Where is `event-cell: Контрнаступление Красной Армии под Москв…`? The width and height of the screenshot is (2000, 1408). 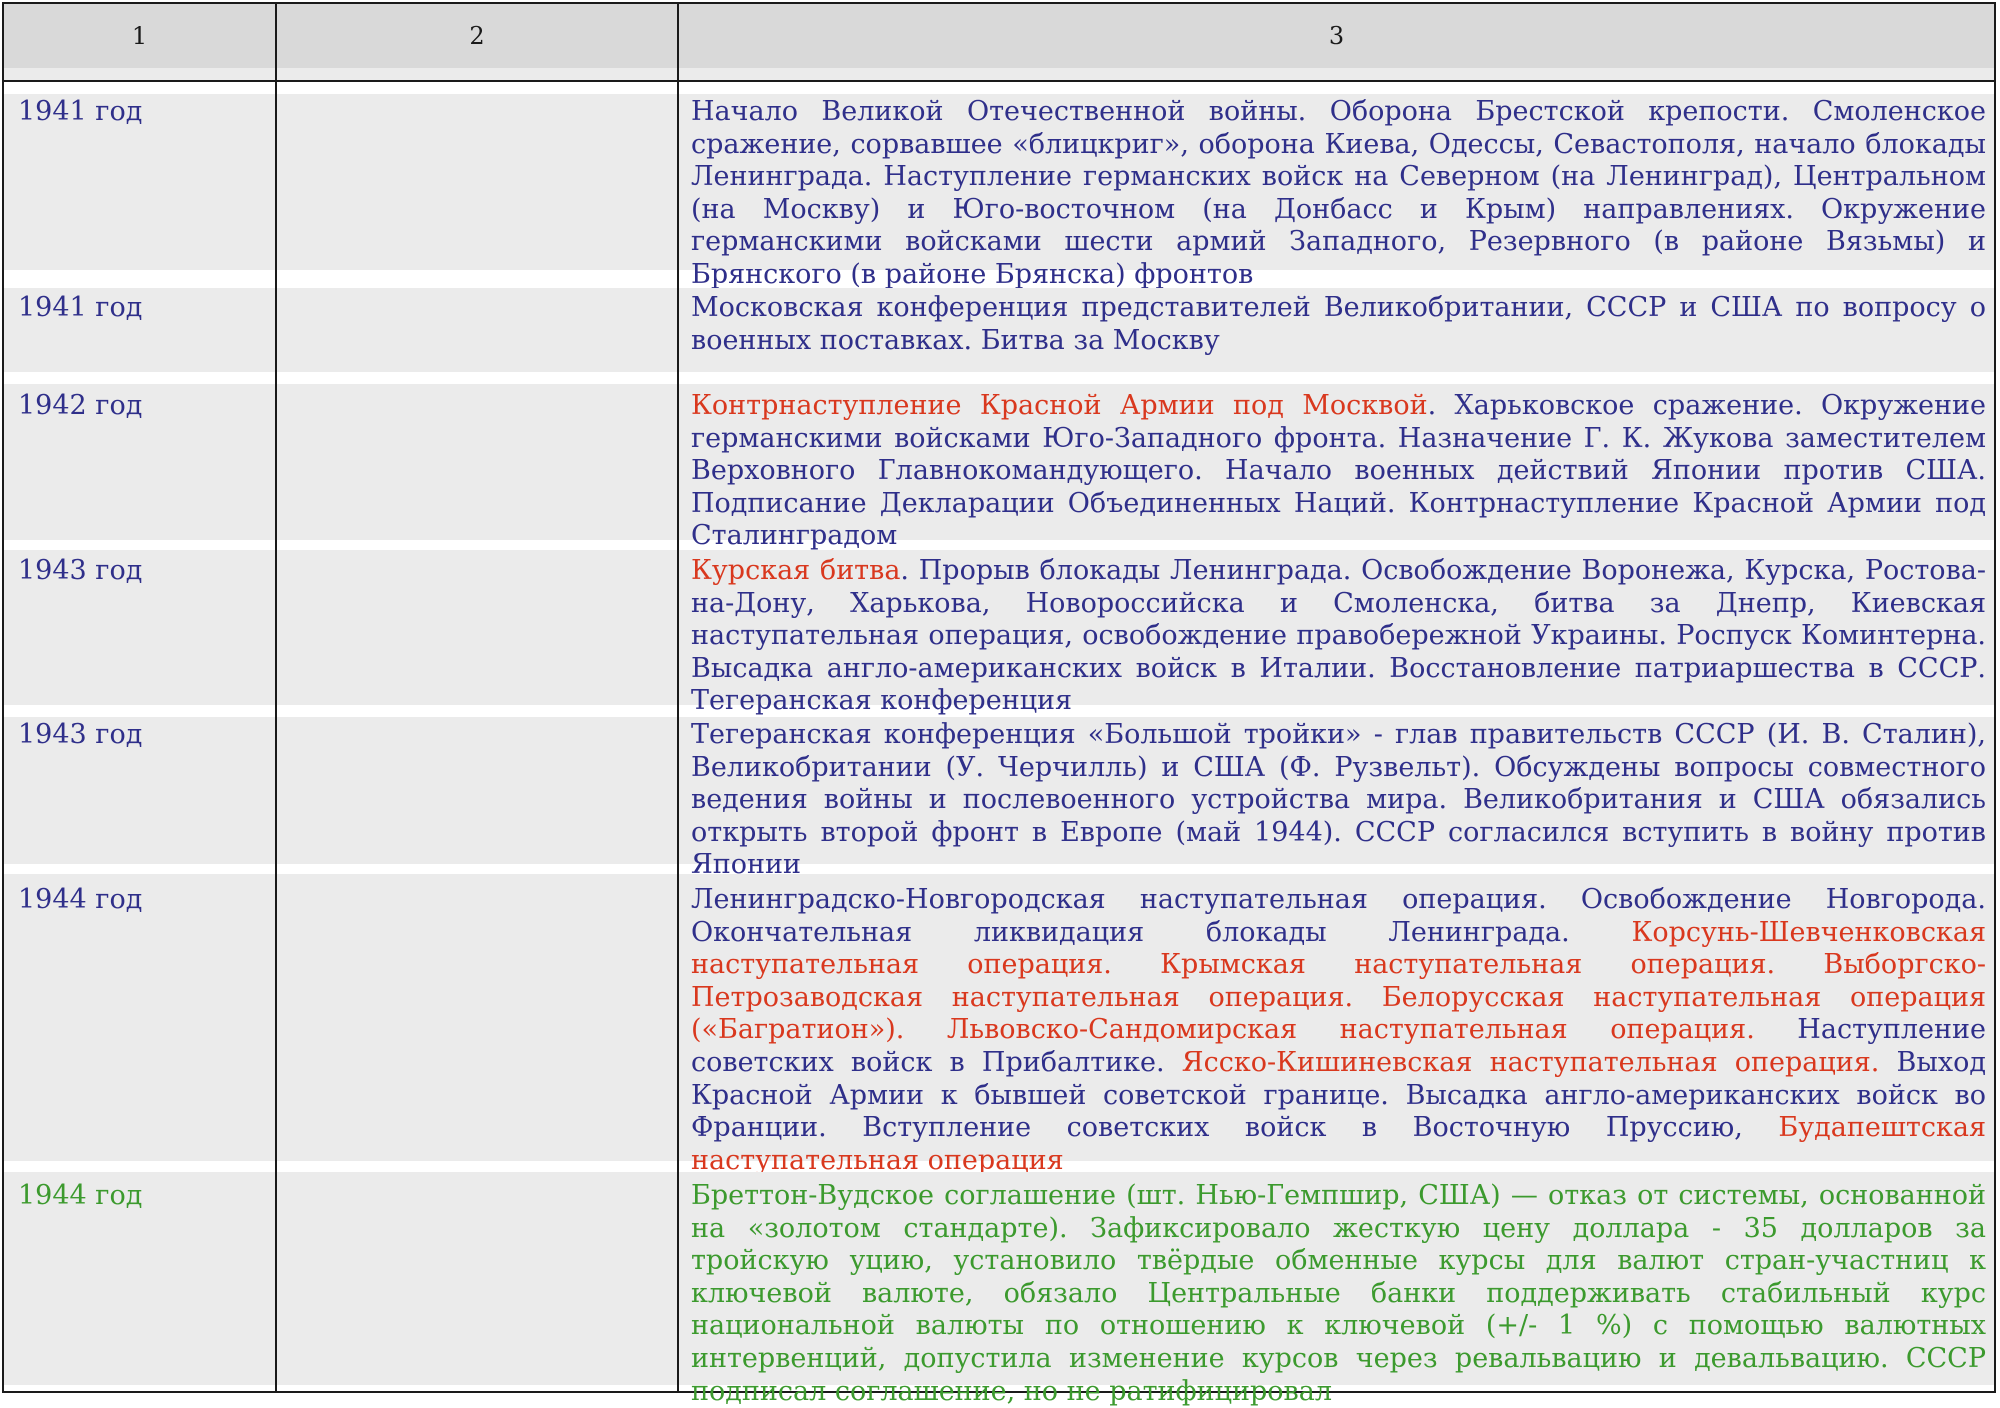
event-cell: Контрнаступление Красной Армии под Москв… is located at coordinates (1338, 471).